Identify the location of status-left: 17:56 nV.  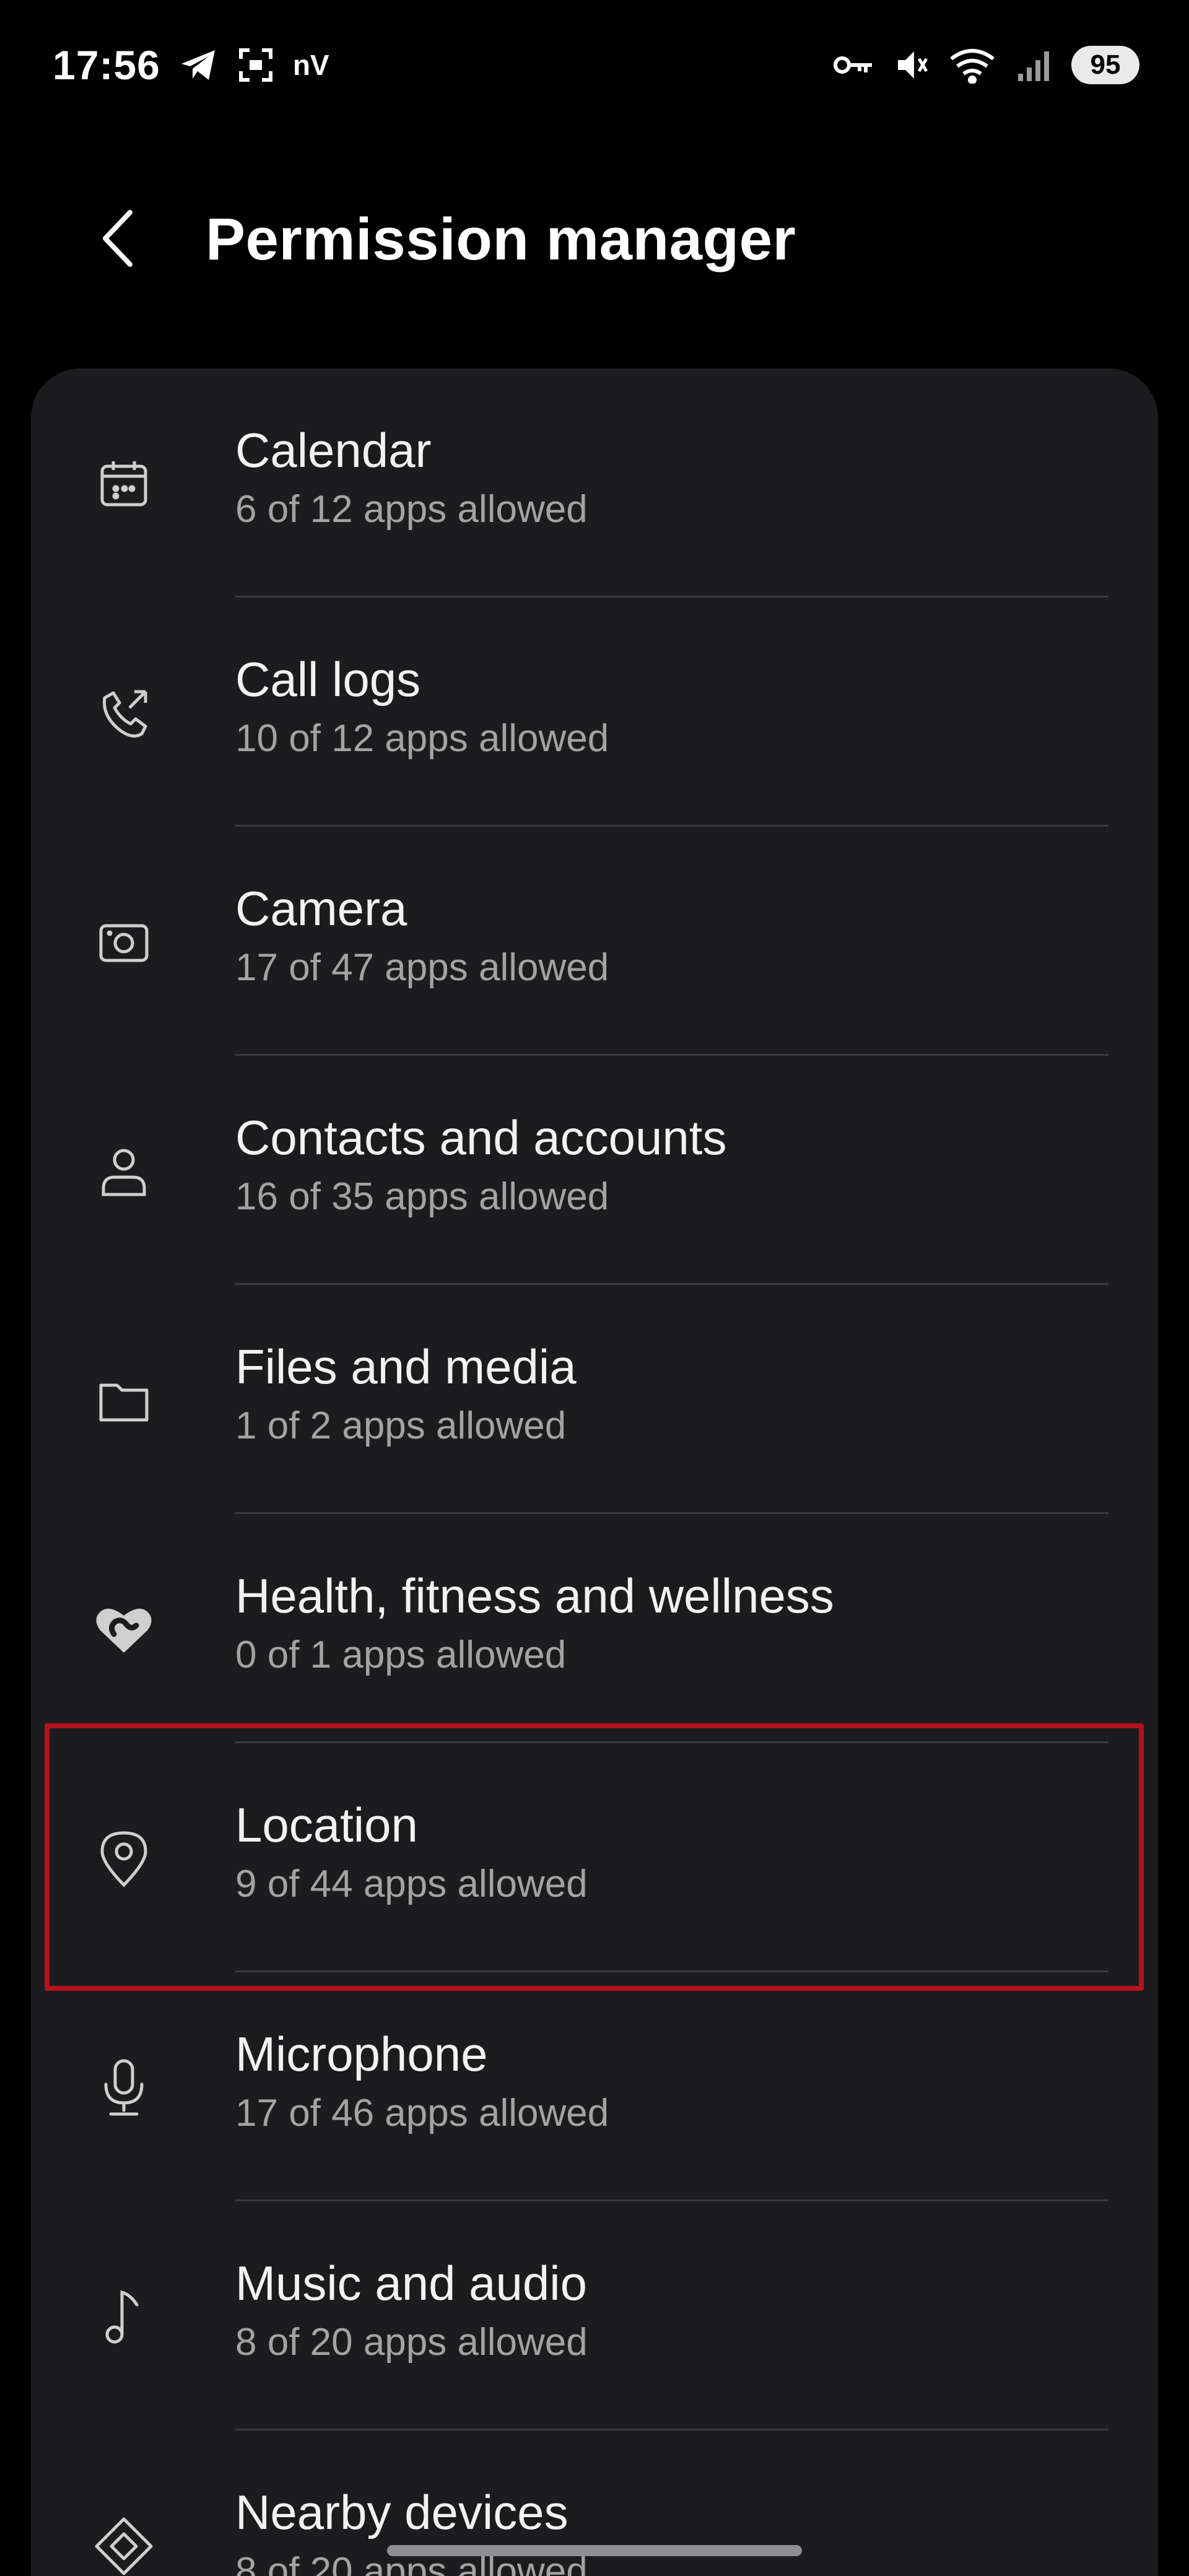
(191, 65).